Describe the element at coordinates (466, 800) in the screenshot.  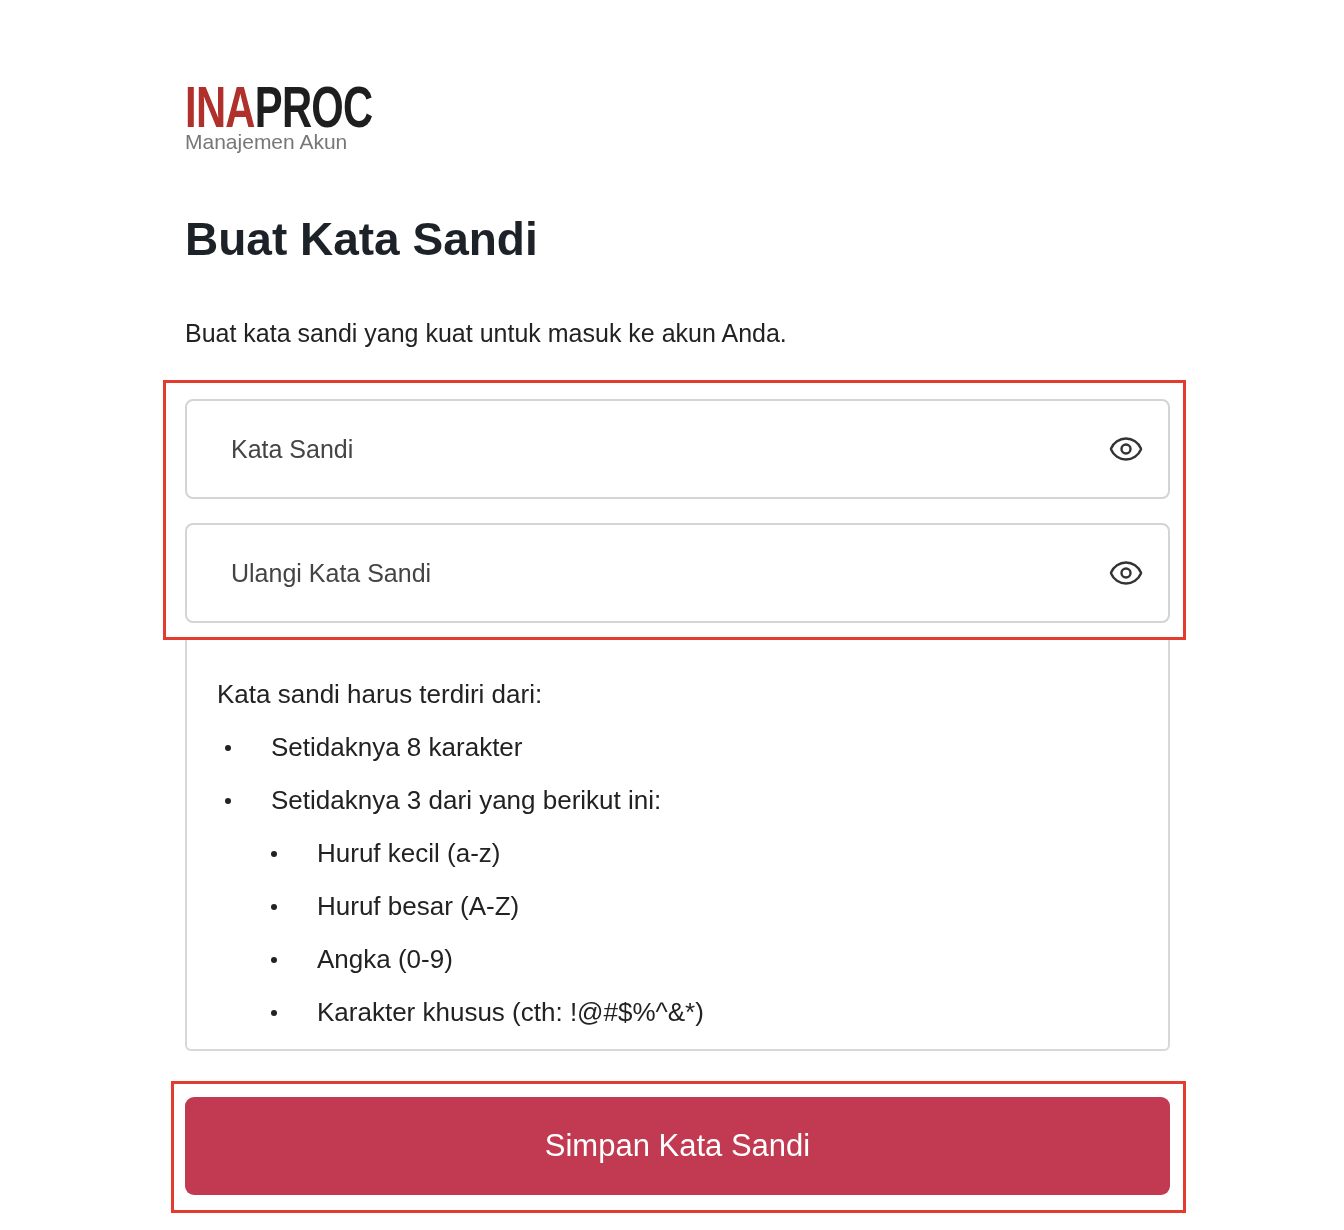
I see `requirement-text: Setidaknya 3 dari yang berikut ini:` at that location.